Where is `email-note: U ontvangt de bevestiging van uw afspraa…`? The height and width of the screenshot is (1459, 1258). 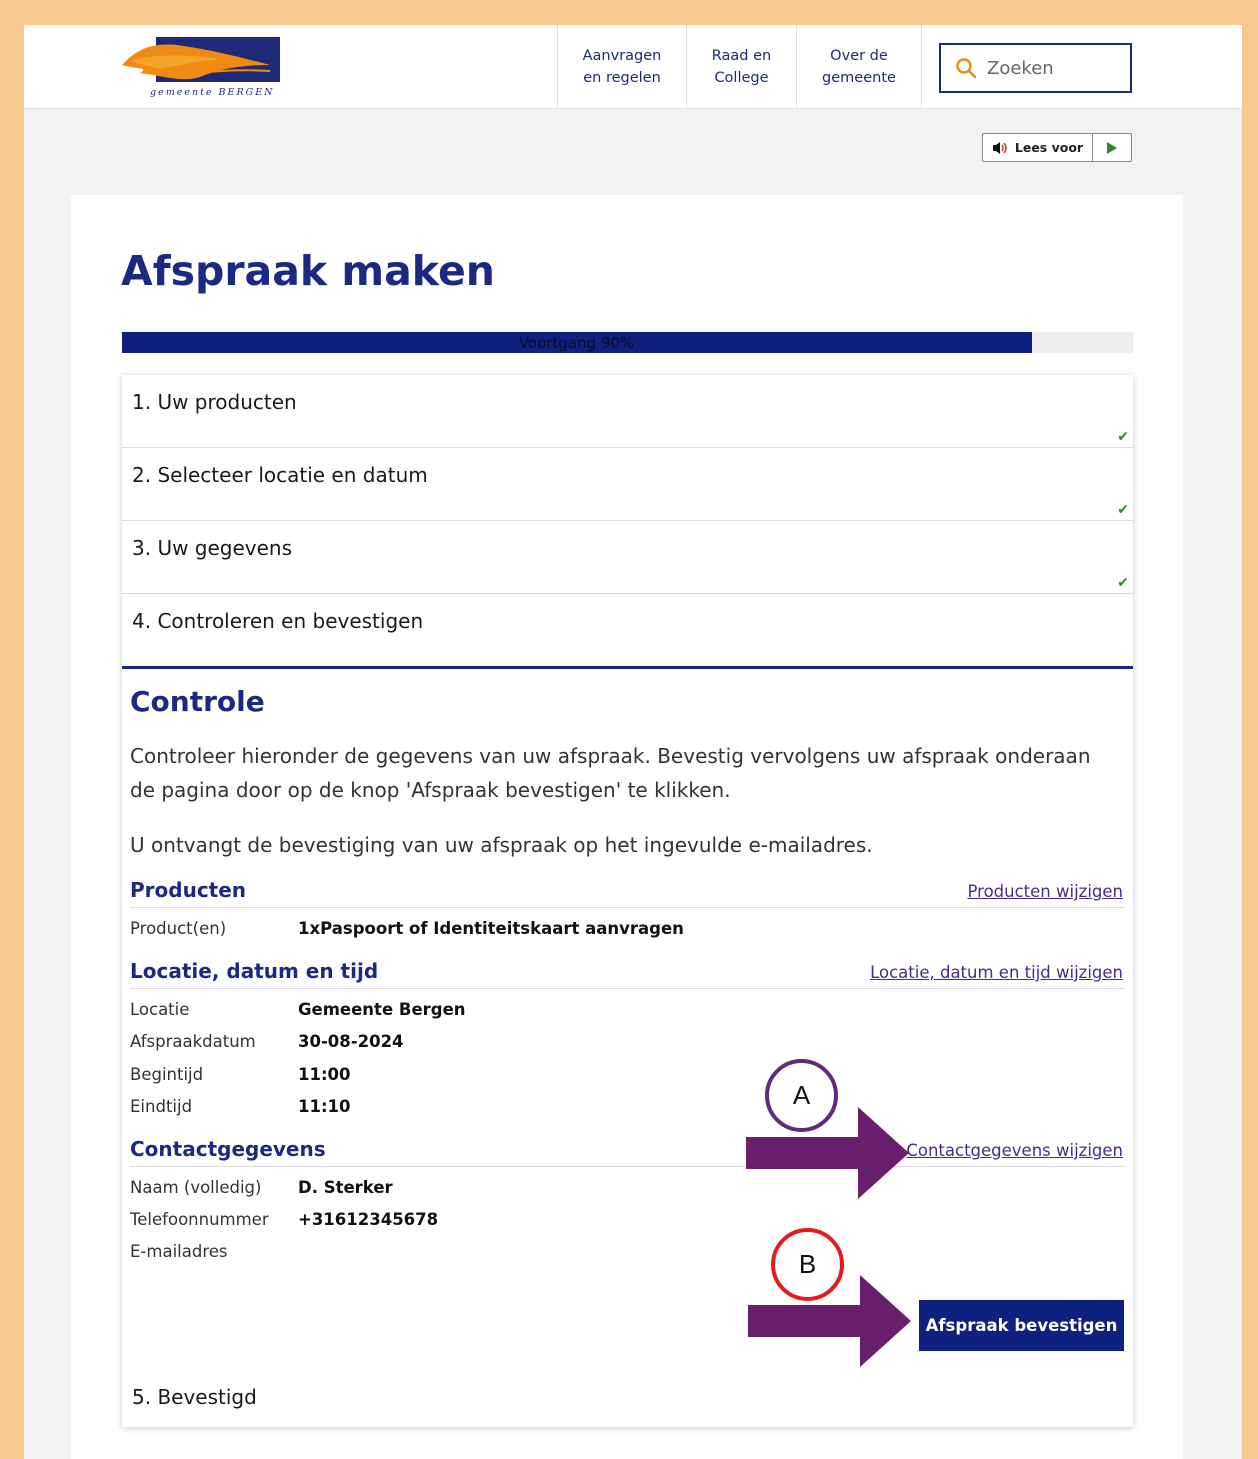
email-note: U ontvangt de bevestiging van uw afspraa… is located at coordinates (501, 845).